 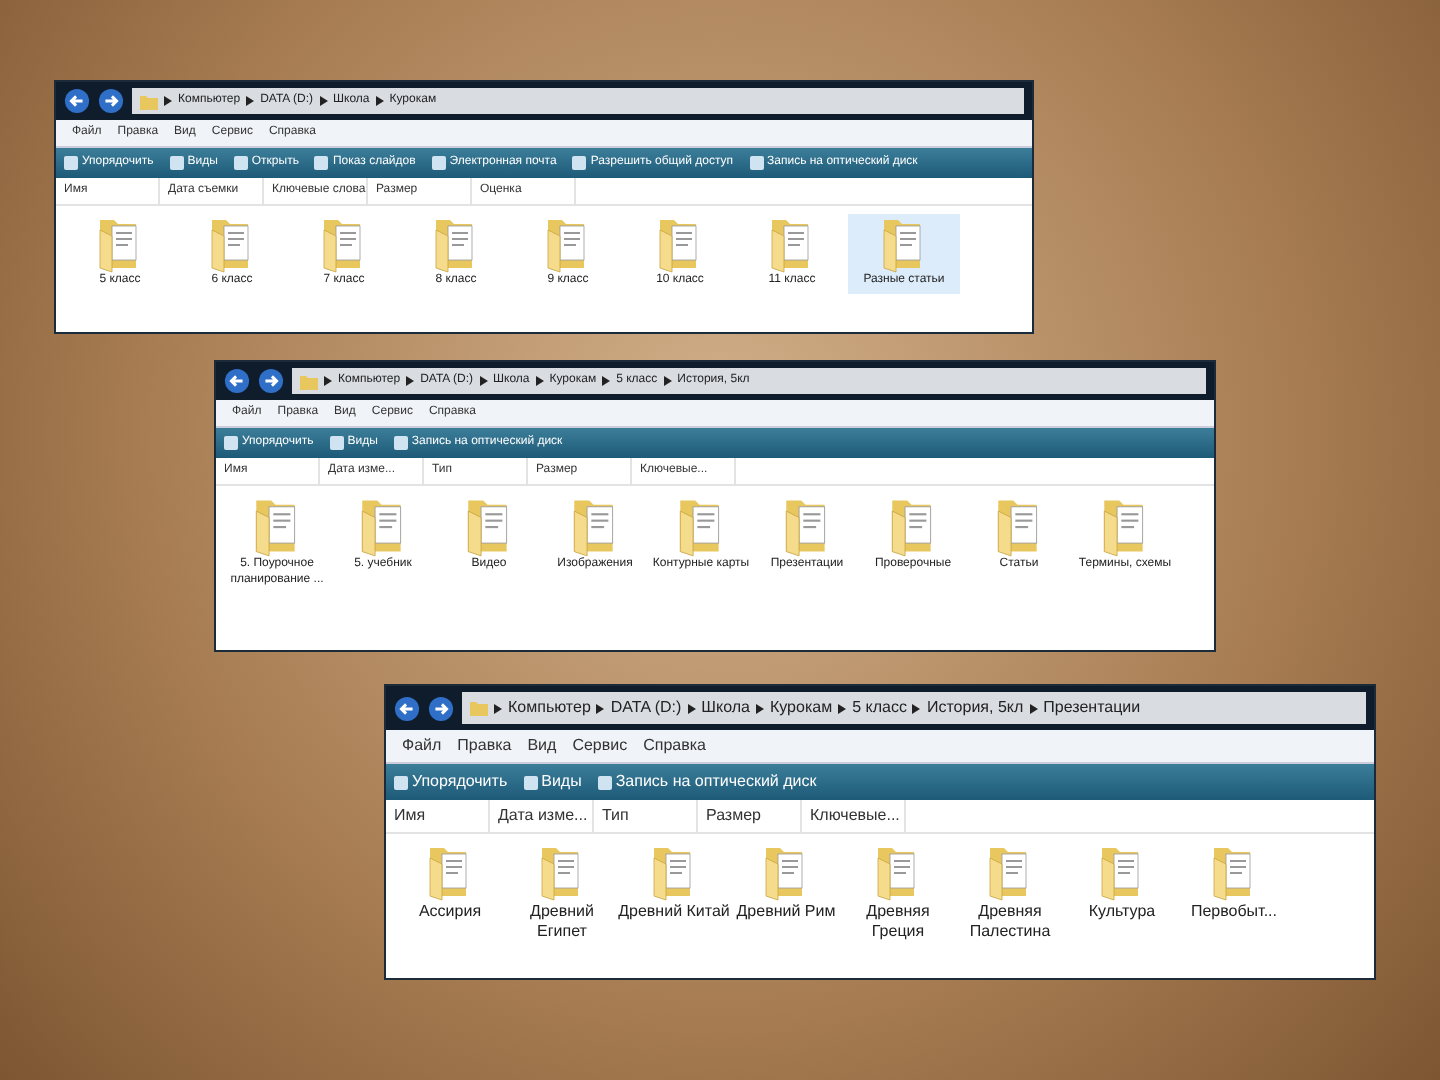 What do you see at coordinates (646, 708) in the screenshot?
I see `breadcrumb-item: DATA (D:)` at bounding box center [646, 708].